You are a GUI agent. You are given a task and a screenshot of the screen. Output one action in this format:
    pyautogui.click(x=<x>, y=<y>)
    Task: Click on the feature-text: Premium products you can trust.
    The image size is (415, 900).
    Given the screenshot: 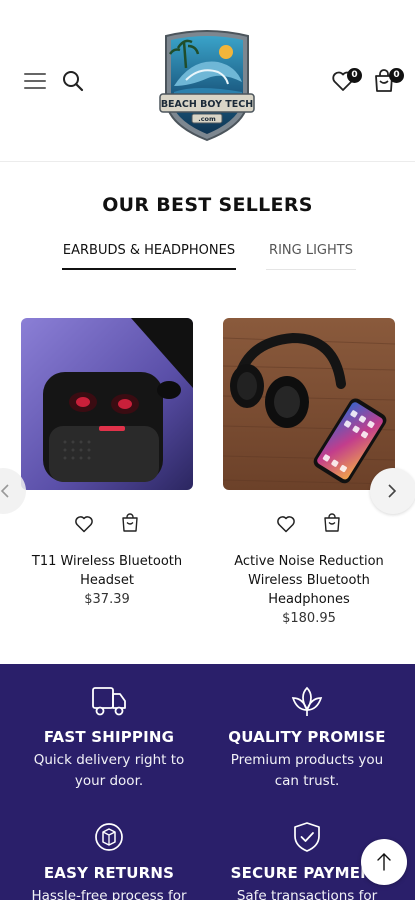 What is the action you would take?
    pyautogui.click(x=307, y=770)
    